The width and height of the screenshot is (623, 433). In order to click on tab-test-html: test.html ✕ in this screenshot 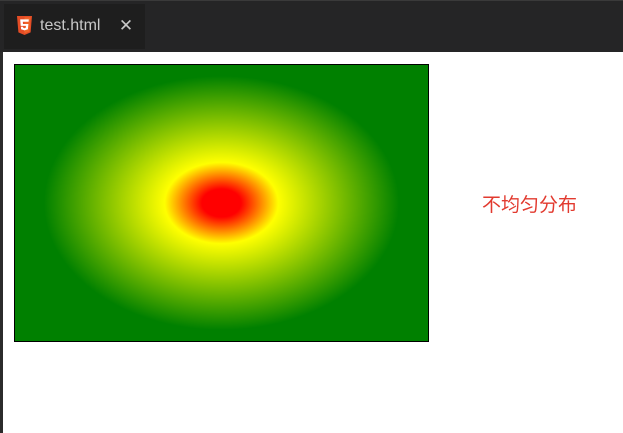, I will do `click(74, 26)`.